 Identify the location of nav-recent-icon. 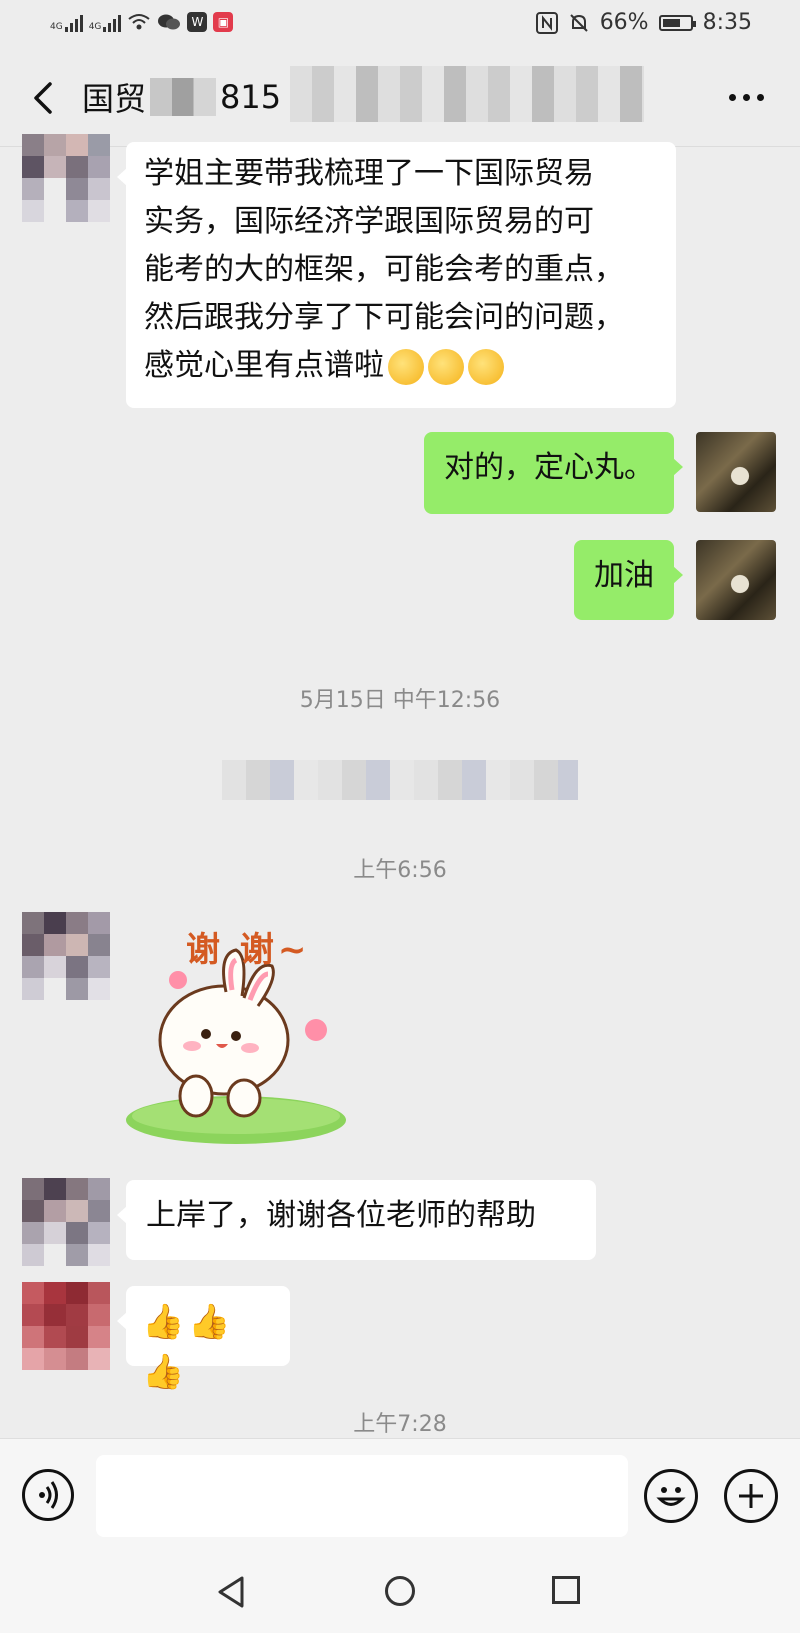
(566, 1590).